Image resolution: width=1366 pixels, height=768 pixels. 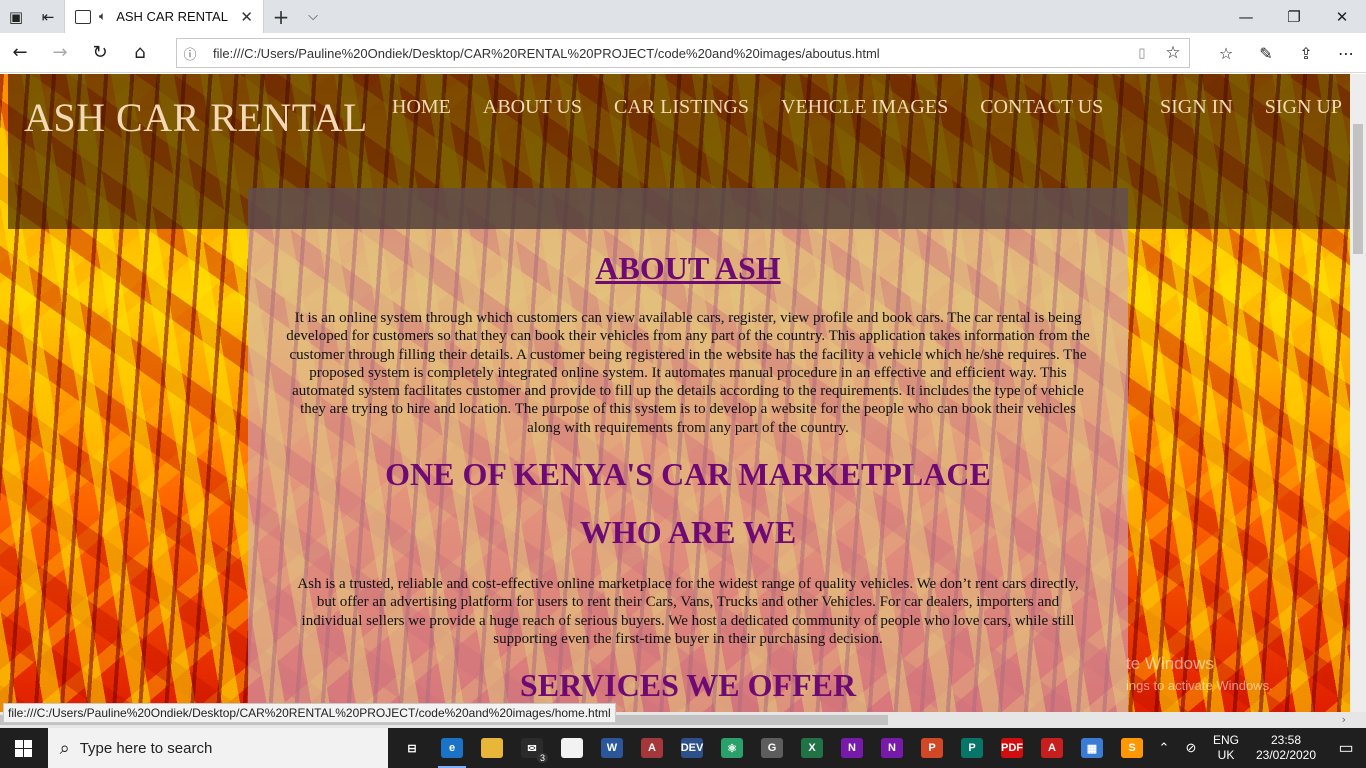 I want to click on system-tray: ⌃ ⊘ ENG UK 23:58 23/02/2020 ▭, so click(x=1259, y=748).